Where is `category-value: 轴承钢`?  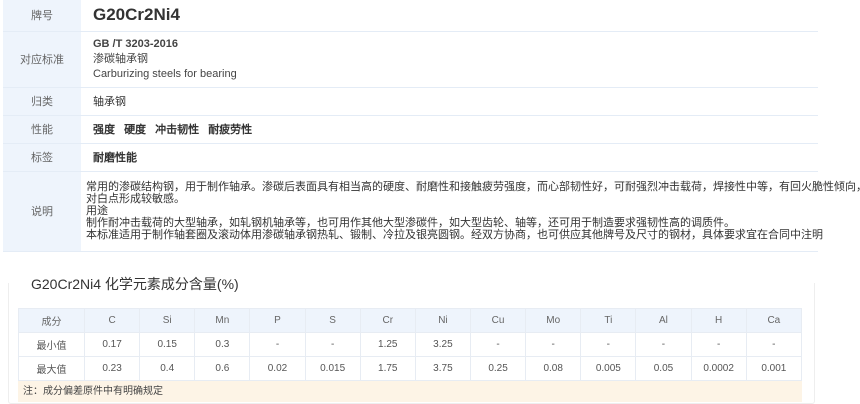
category-value: 轴承钢 is located at coordinates (449, 101).